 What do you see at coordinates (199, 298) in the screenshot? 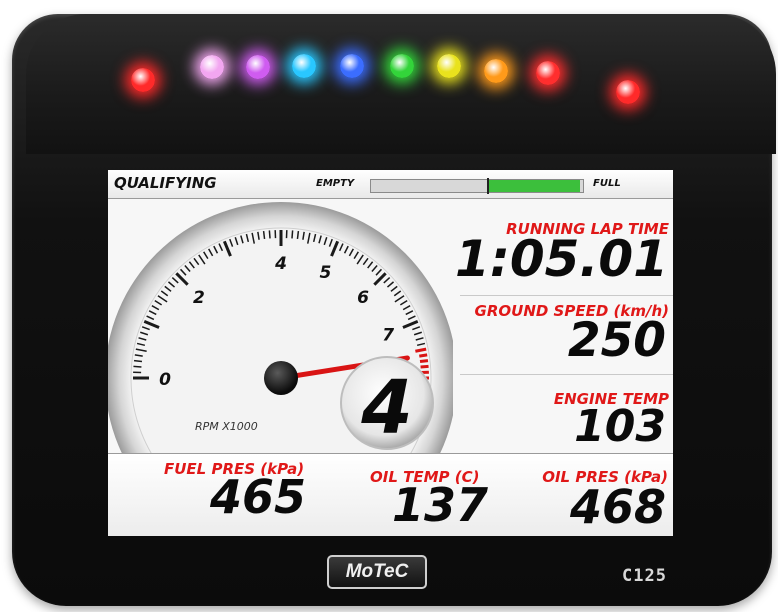
I see `gauge-tick-label: 2` at bounding box center [199, 298].